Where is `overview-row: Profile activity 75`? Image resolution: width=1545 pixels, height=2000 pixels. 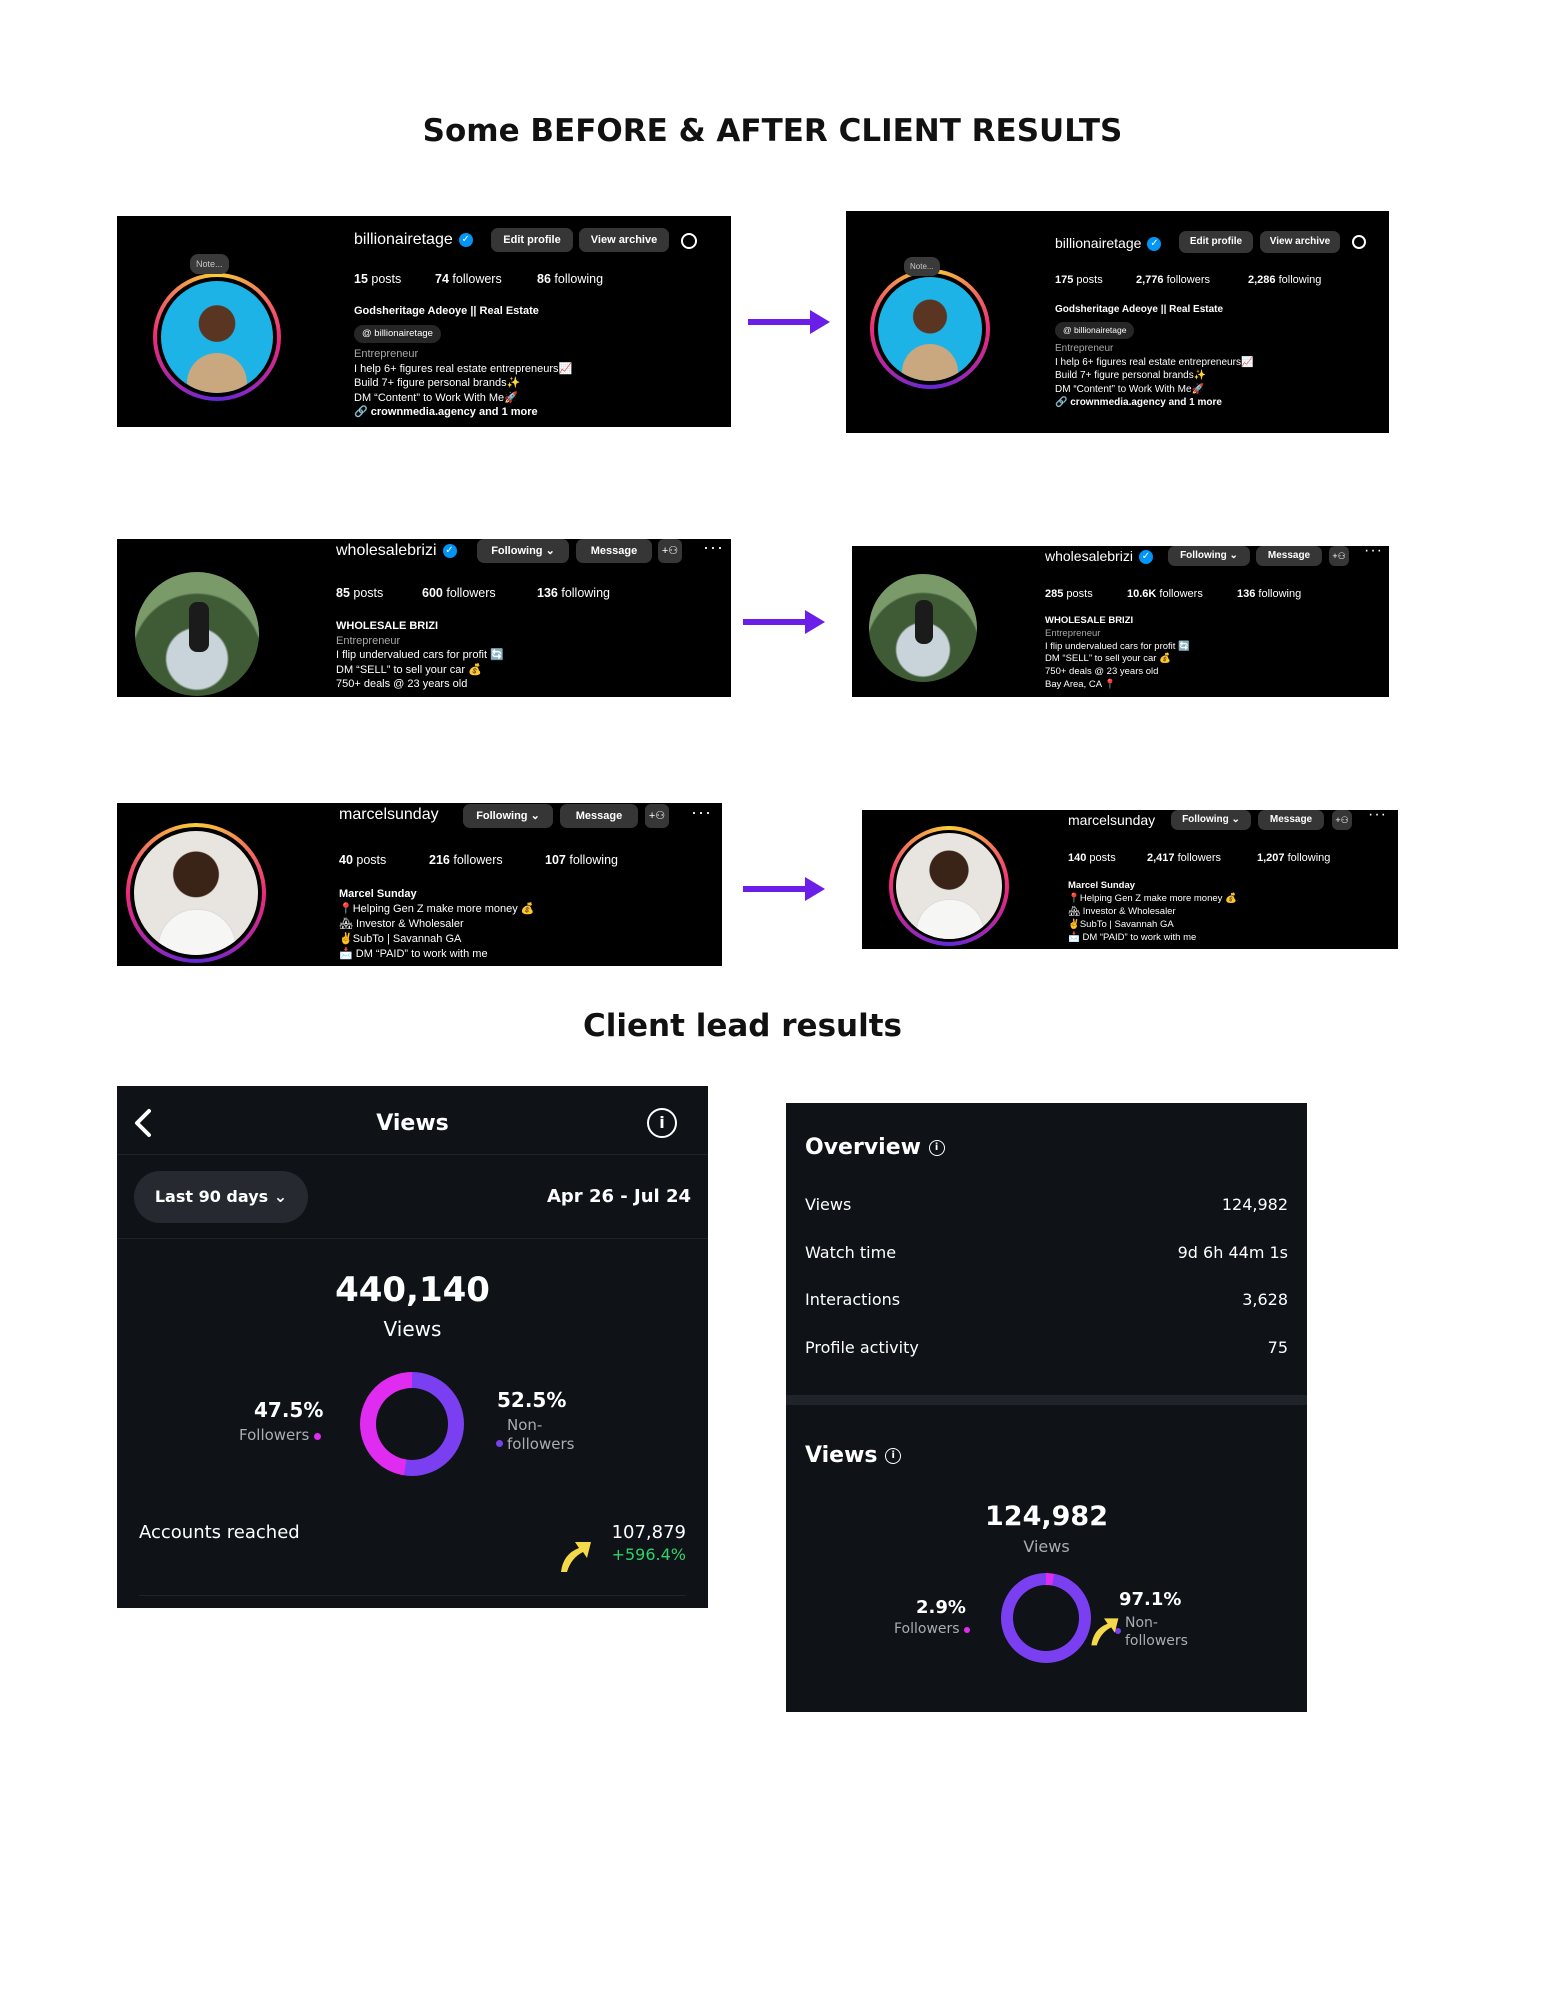
overview-row: Profile activity 75 is located at coordinates (1046, 1347).